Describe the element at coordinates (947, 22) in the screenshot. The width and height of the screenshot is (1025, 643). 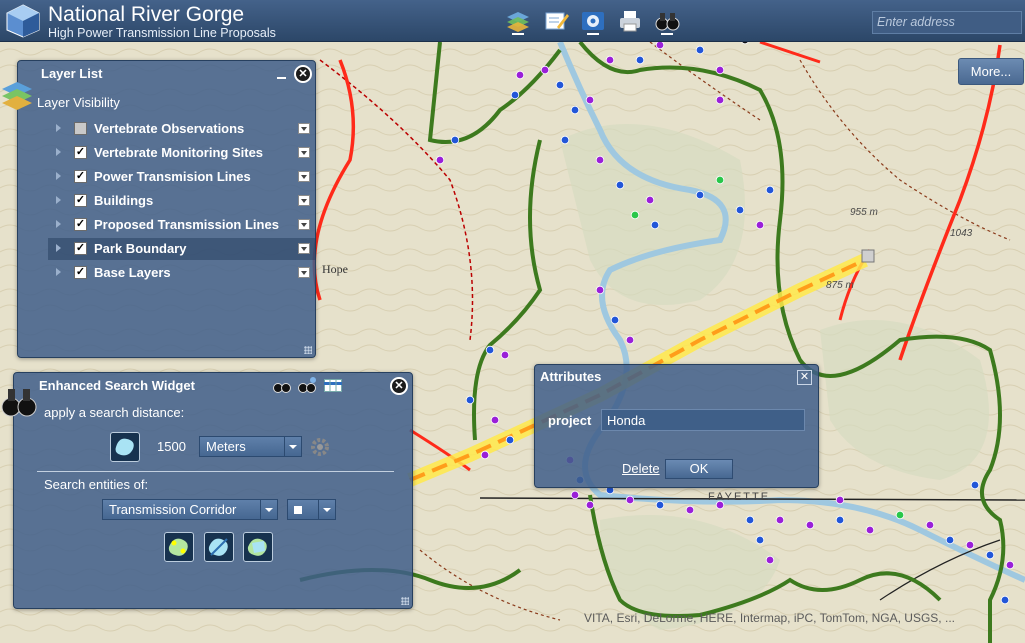
I see `address-search-input: Enter address` at that location.